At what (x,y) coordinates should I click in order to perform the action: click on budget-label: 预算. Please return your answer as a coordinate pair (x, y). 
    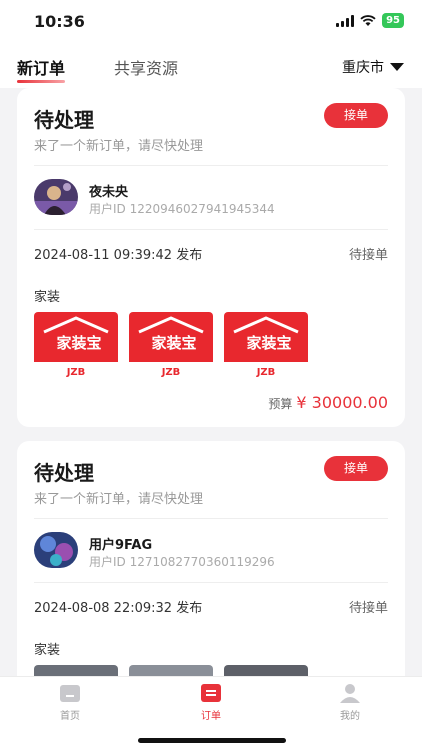
    Looking at the image, I should click on (280, 404).